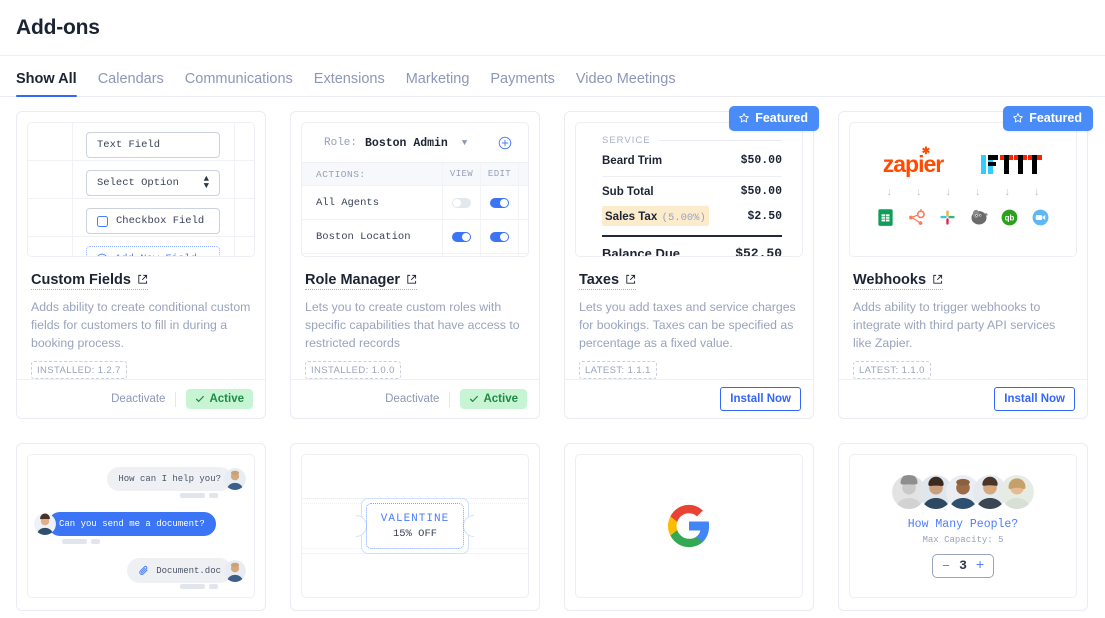  What do you see at coordinates (46, 84) in the screenshot?
I see `tab-show-all: Show All` at bounding box center [46, 84].